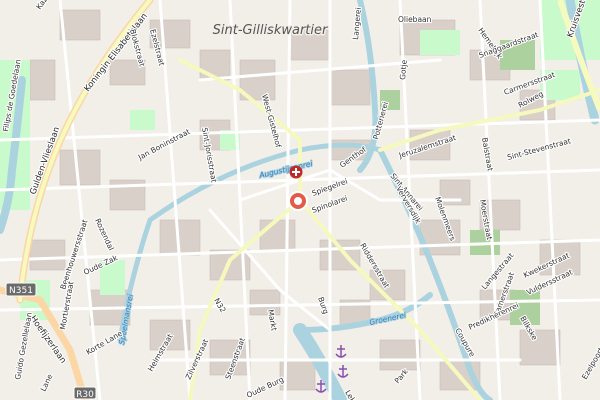  Describe the element at coordinates (403, 69) in the screenshot. I see `street-label: Gotje` at that location.